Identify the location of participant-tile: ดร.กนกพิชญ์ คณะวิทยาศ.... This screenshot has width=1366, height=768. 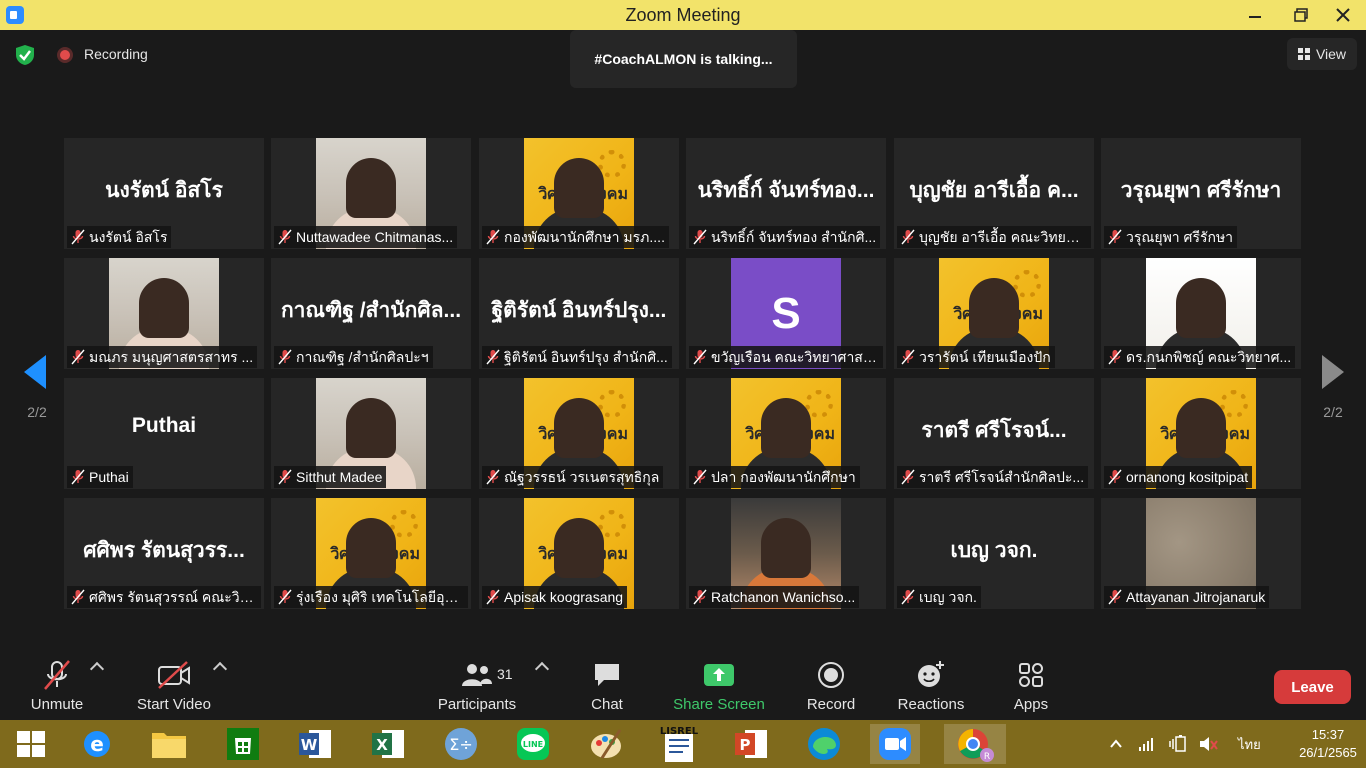
(1201, 313).